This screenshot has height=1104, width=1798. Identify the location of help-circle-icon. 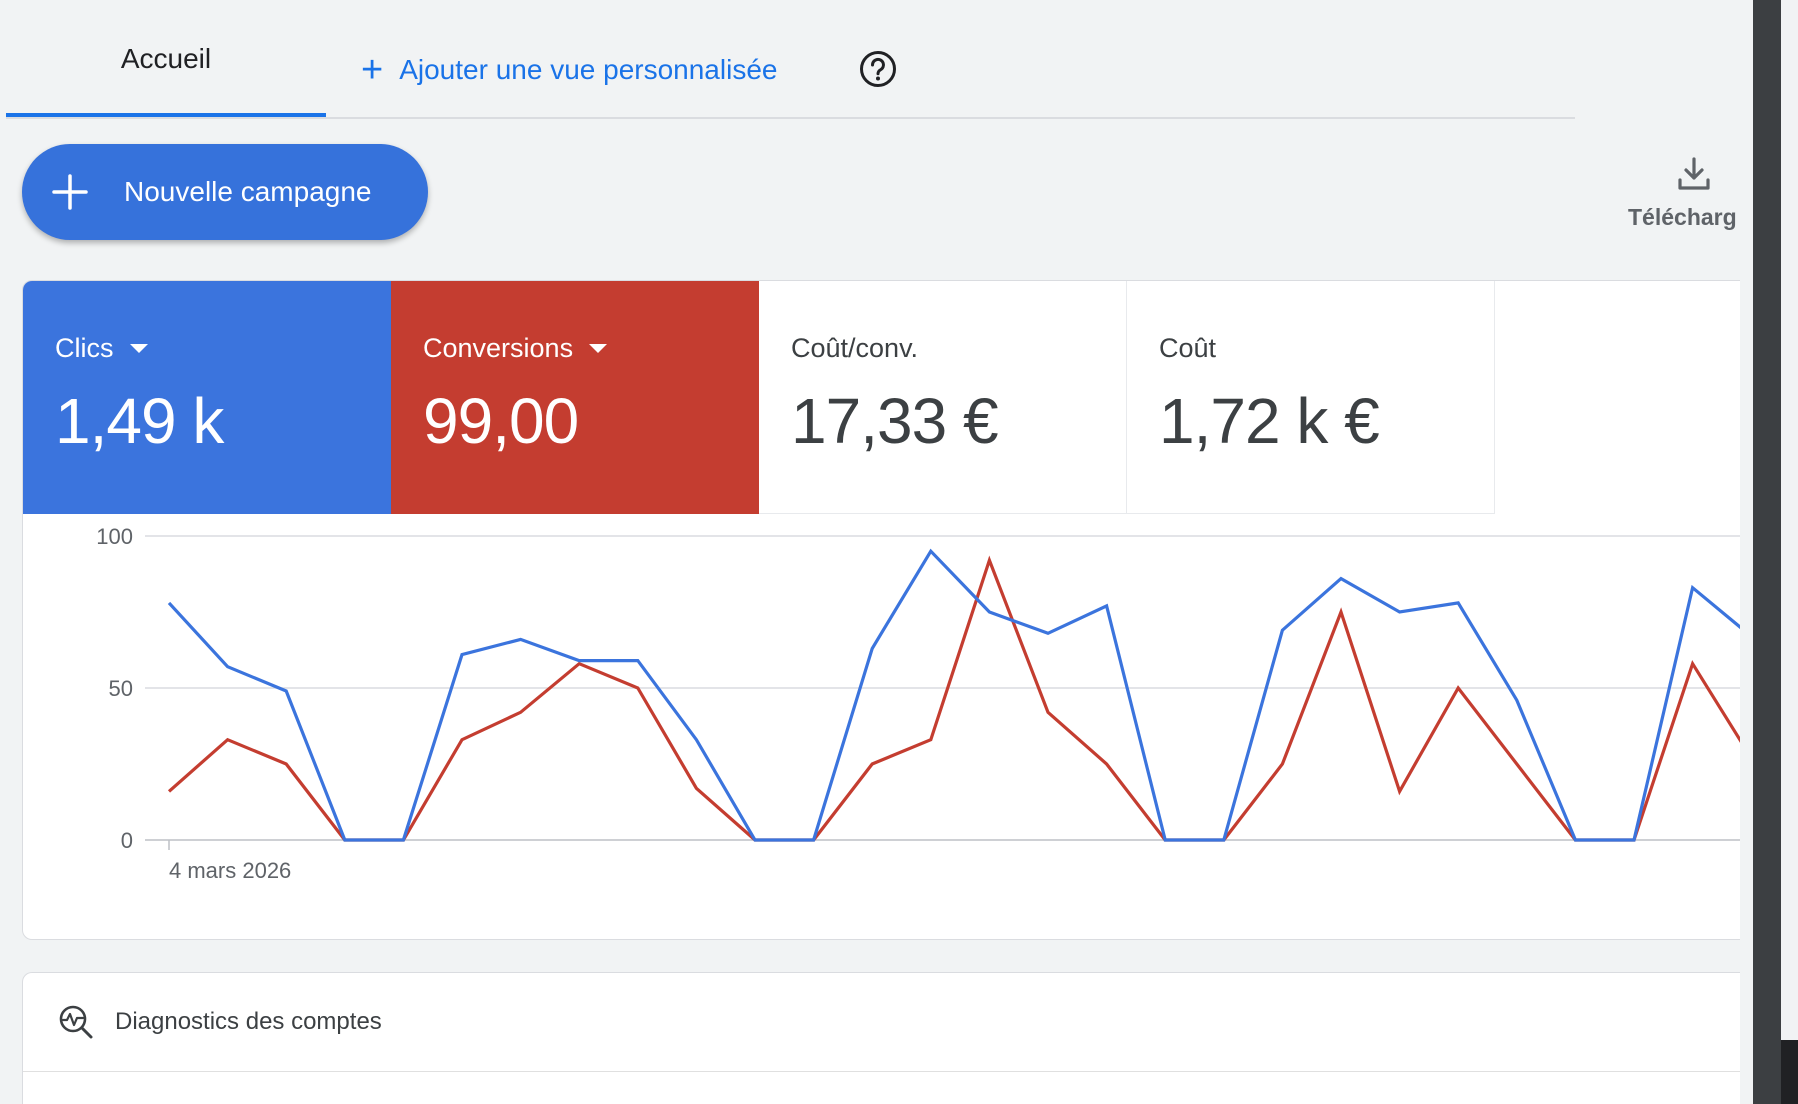
(878, 69).